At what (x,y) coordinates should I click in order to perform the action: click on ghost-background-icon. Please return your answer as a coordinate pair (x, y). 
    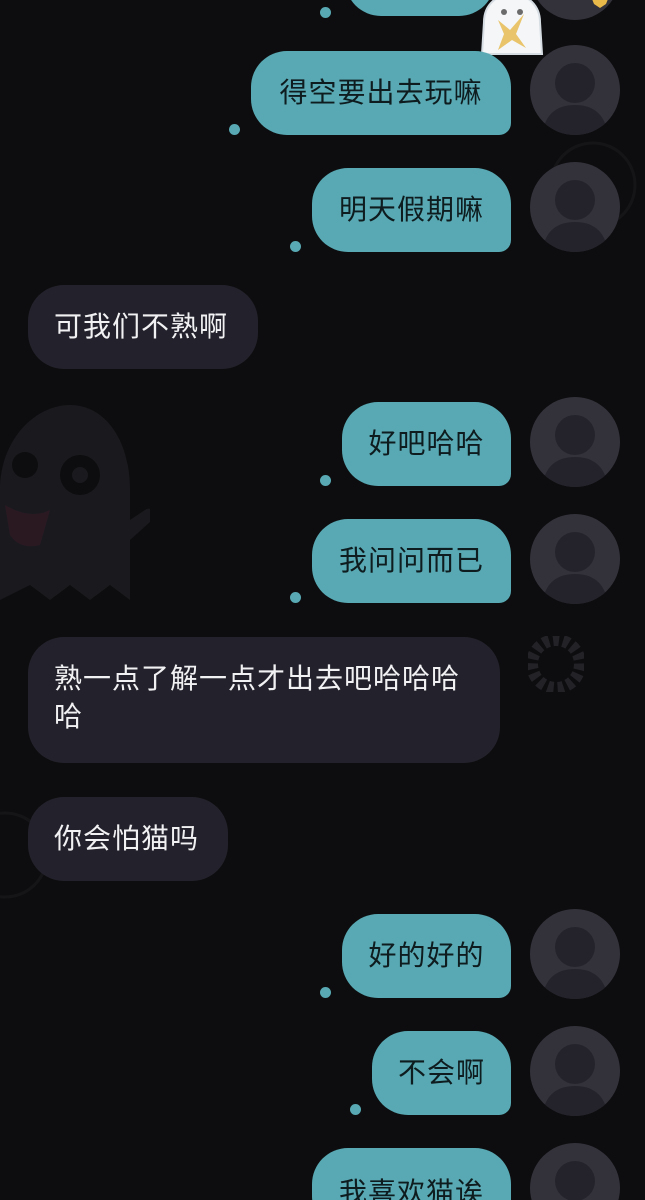
    Looking at the image, I should click on (75, 502).